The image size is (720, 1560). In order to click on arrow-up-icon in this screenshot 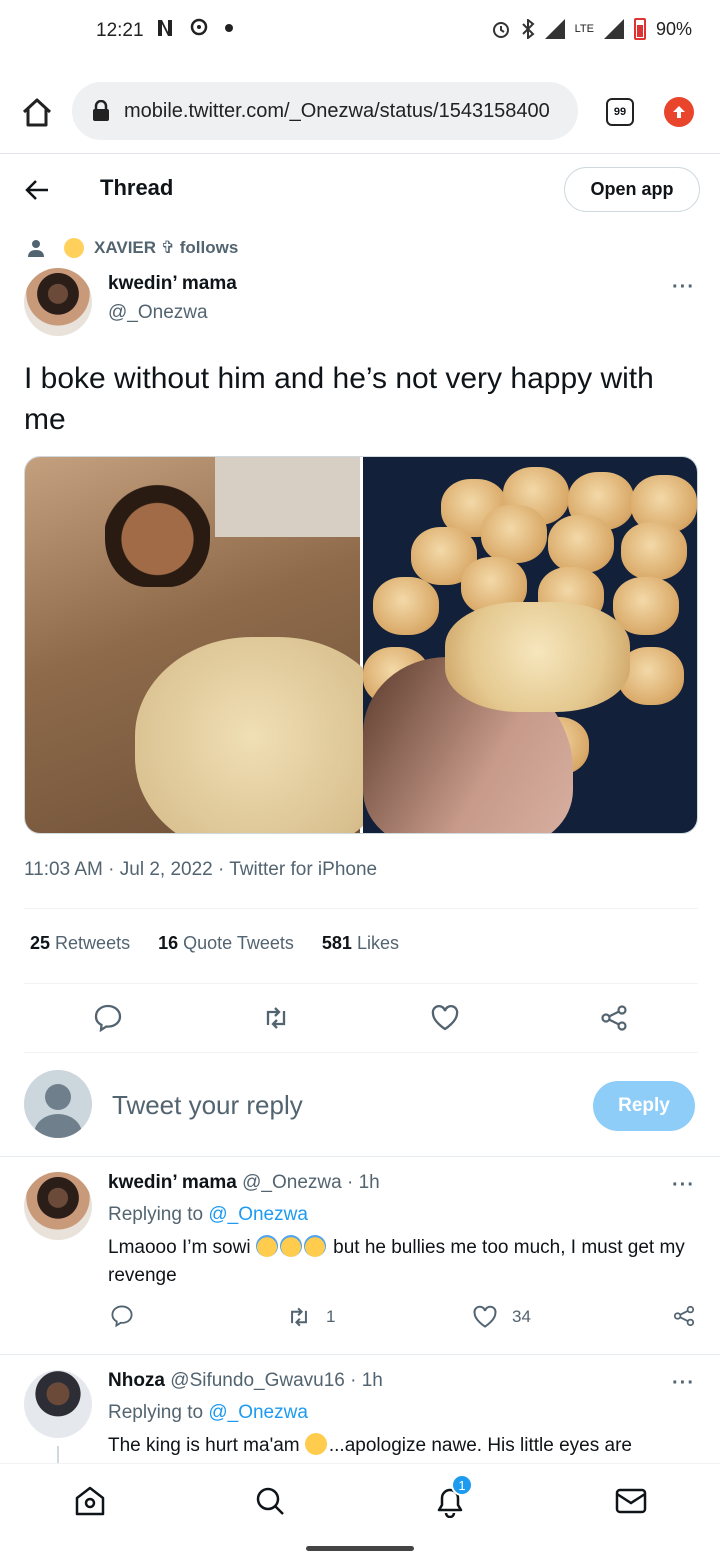, I will do `click(679, 112)`.